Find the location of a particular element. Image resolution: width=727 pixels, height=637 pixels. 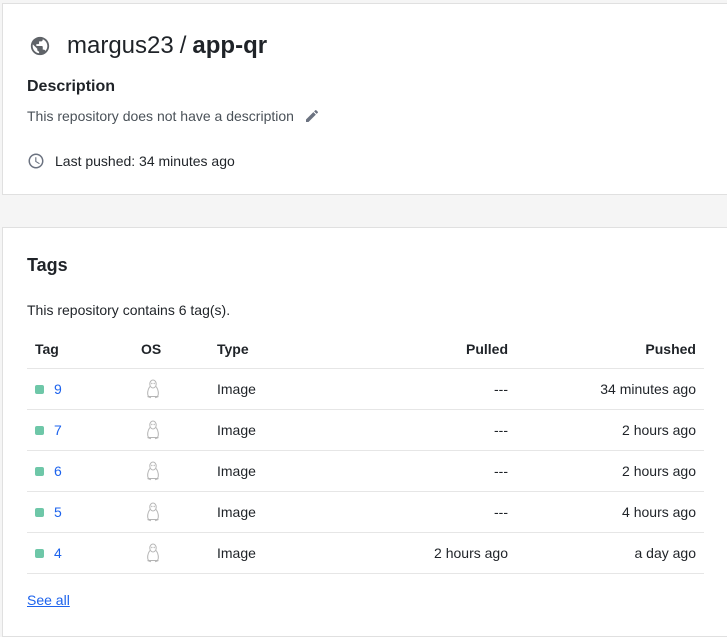

repo-title: margus23 / app-qr is located at coordinates (148, 46).